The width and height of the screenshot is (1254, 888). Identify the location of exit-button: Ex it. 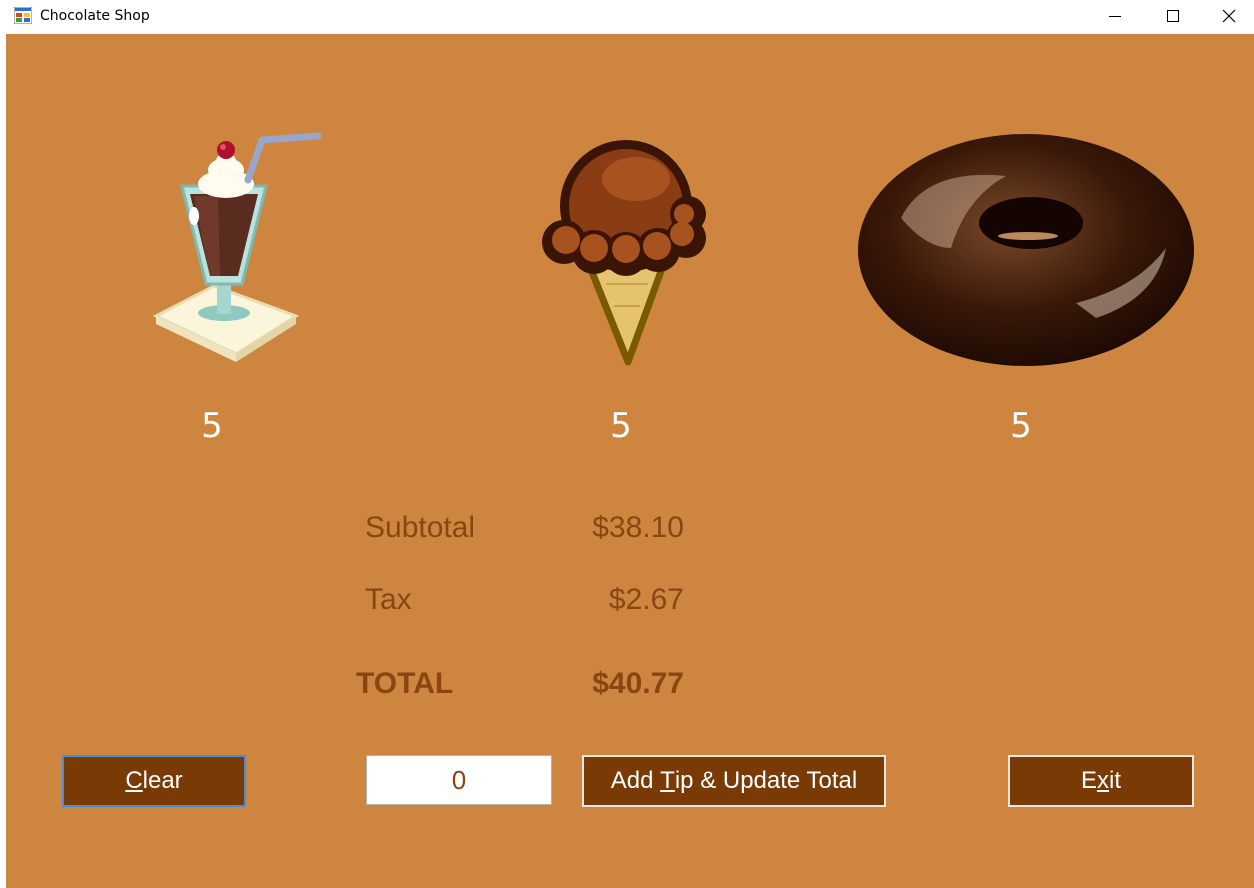
(1101, 781).